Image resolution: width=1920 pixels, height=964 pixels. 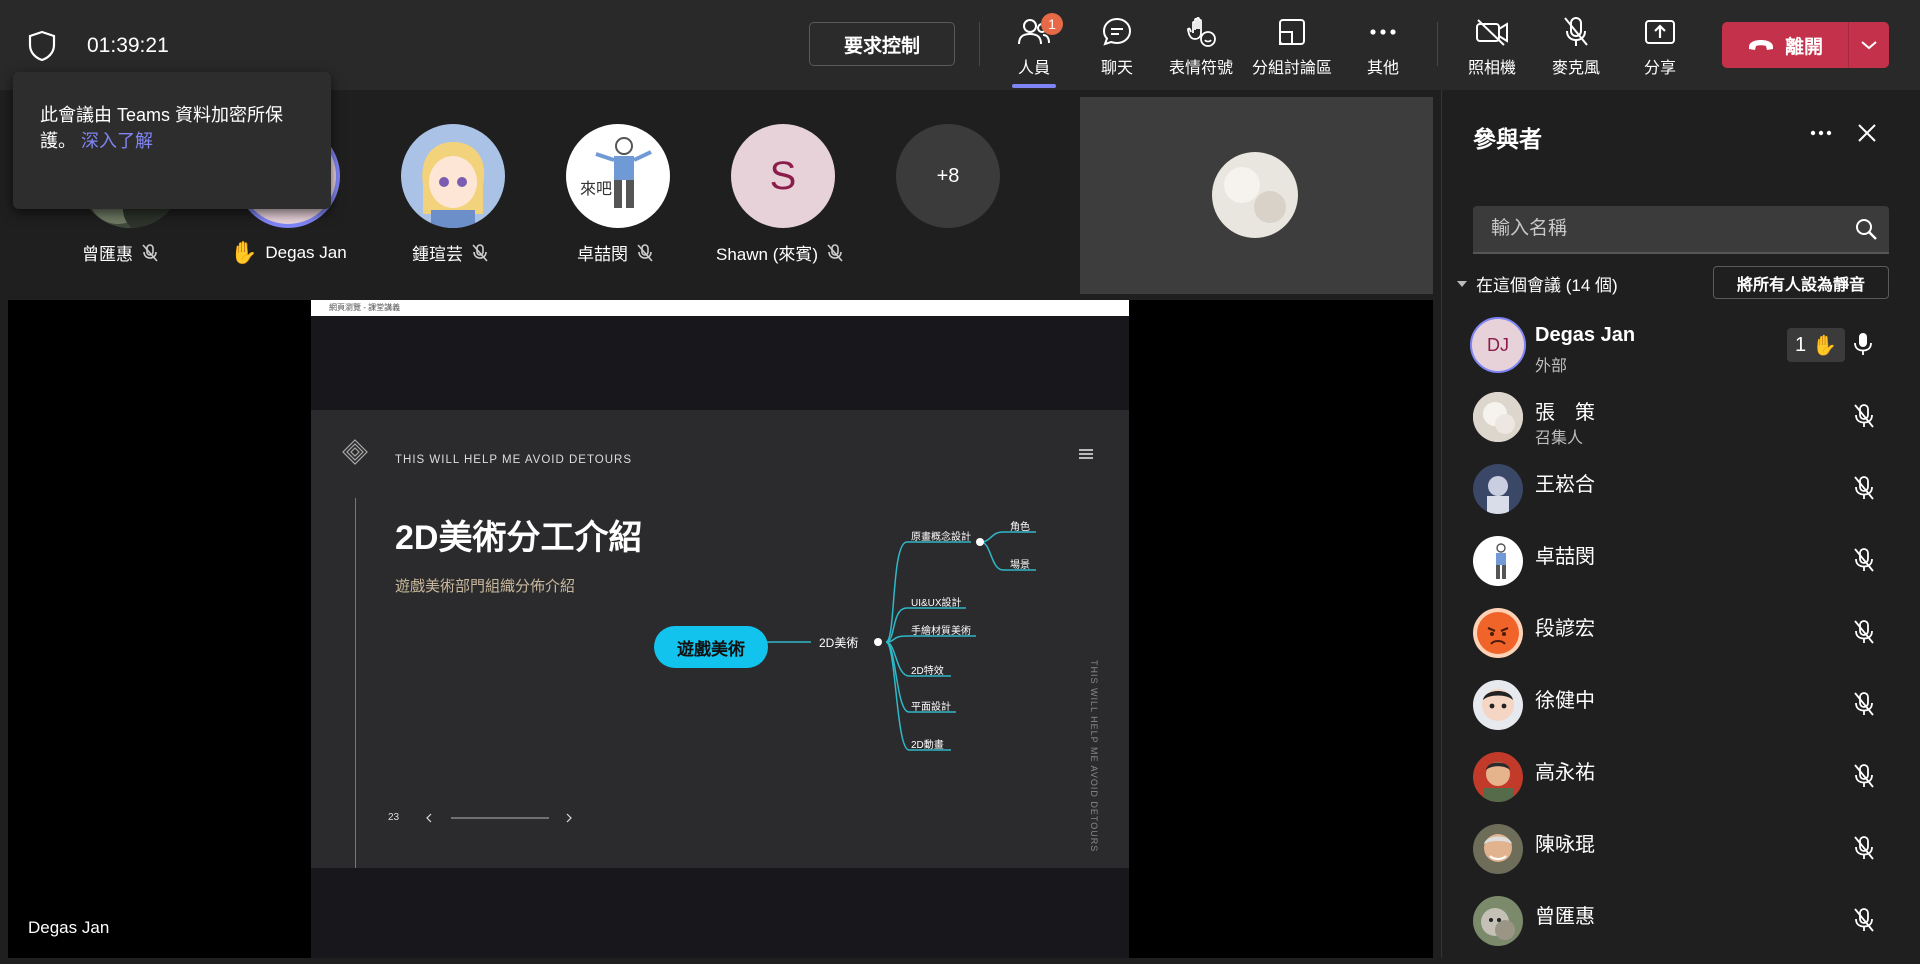 What do you see at coordinates (1660, 46) in the screenshot?
I see `share-button: 分享` at bounding box center [1660, 46].